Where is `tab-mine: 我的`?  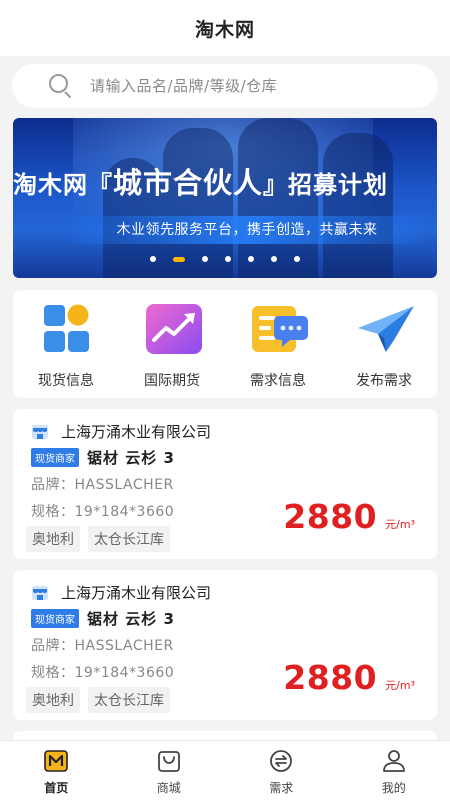
tab-mine: 我的 is located at coordinates (394, 770).